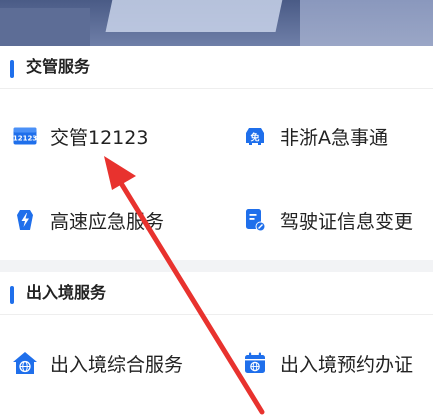 Image resolution: width=433 pixels, height=416 pixels. What do you see at coordinates (25, 363) in the screenshot?
I see `globe-home-icon` at bounding box center [25, 363].